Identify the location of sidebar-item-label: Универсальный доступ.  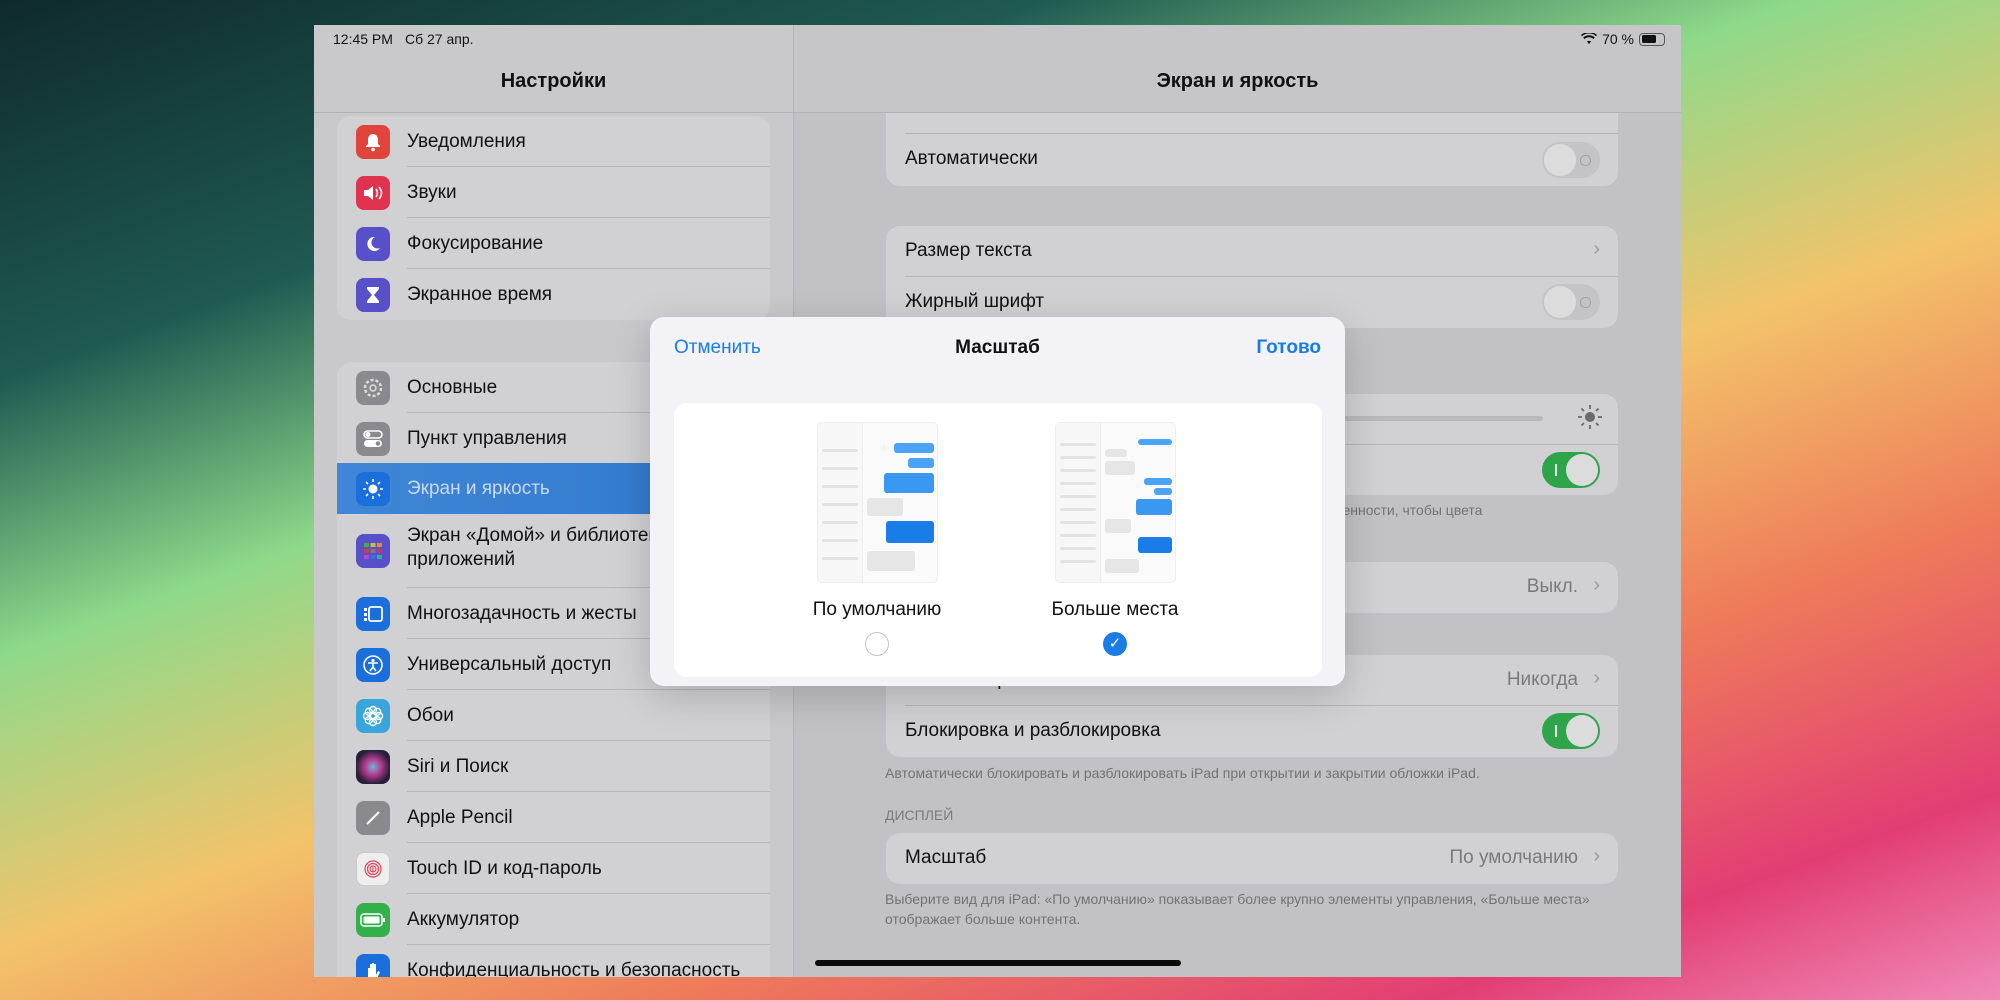
(509, 664).